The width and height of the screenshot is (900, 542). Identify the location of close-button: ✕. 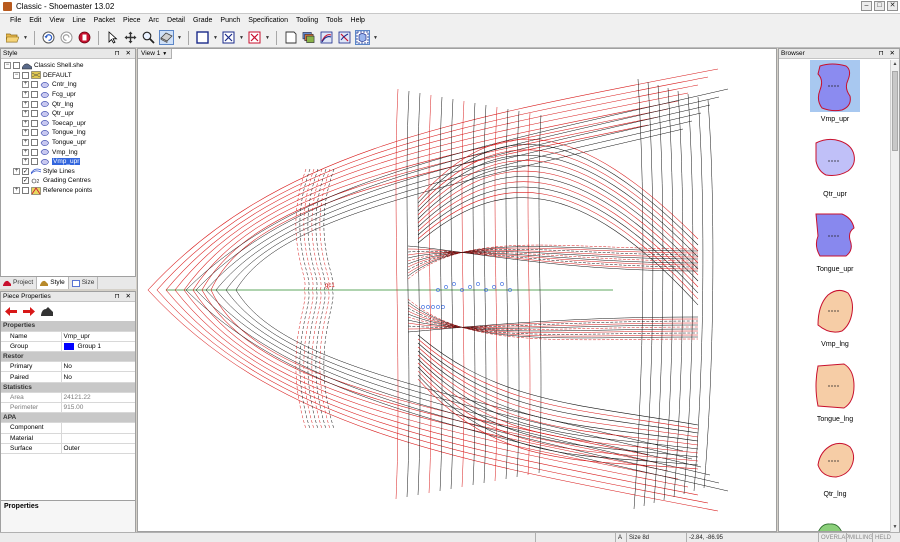
(892, 6).